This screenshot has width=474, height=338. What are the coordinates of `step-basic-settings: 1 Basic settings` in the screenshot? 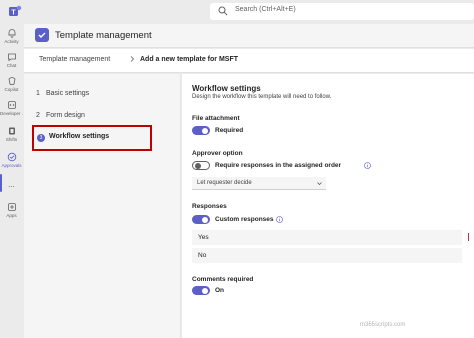 It's located at (62, 93).